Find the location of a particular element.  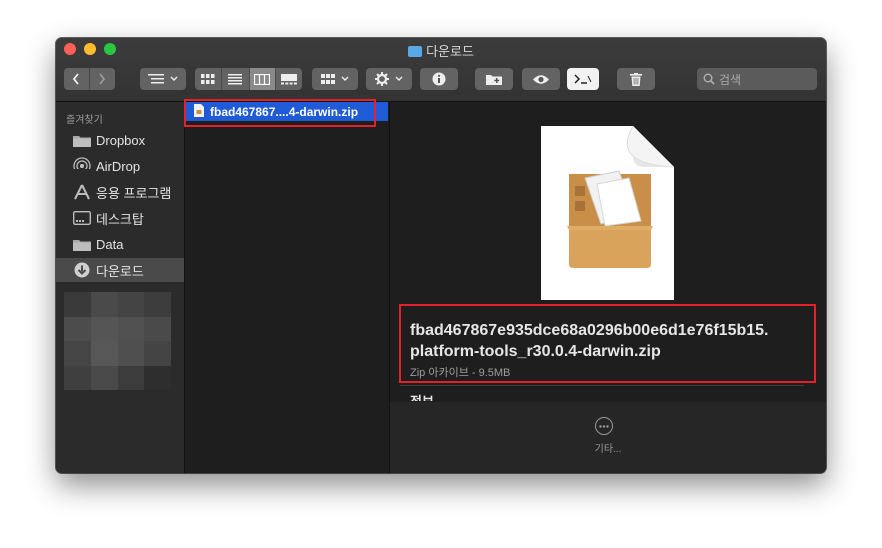

quick-look-button is located at coordinates (541, 79).